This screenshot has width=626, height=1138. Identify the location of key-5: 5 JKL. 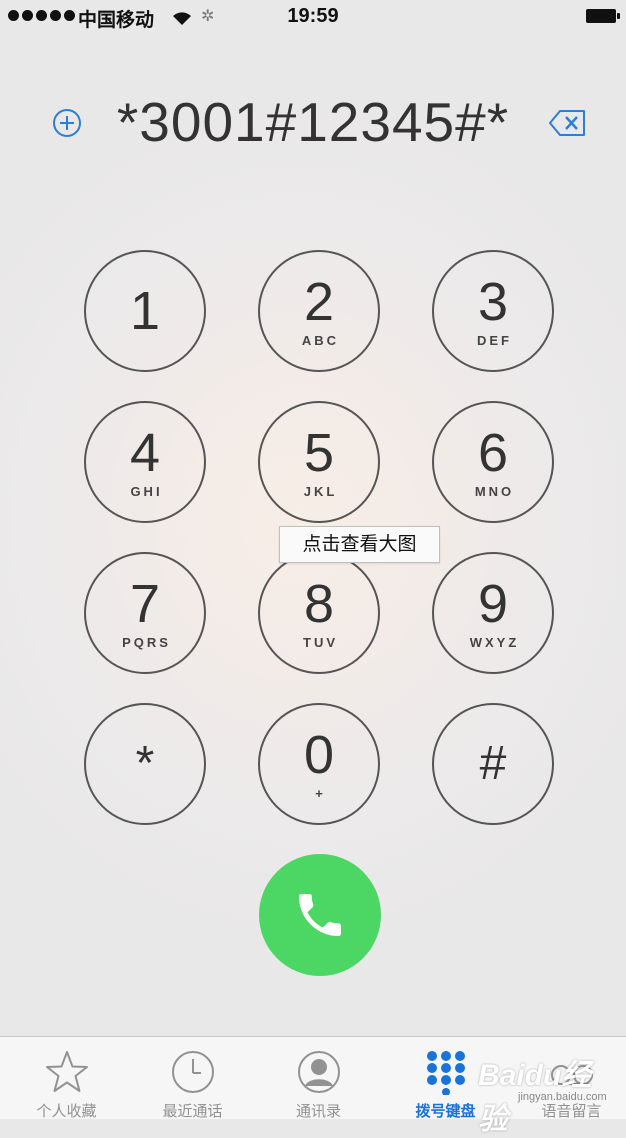
(319, 462).